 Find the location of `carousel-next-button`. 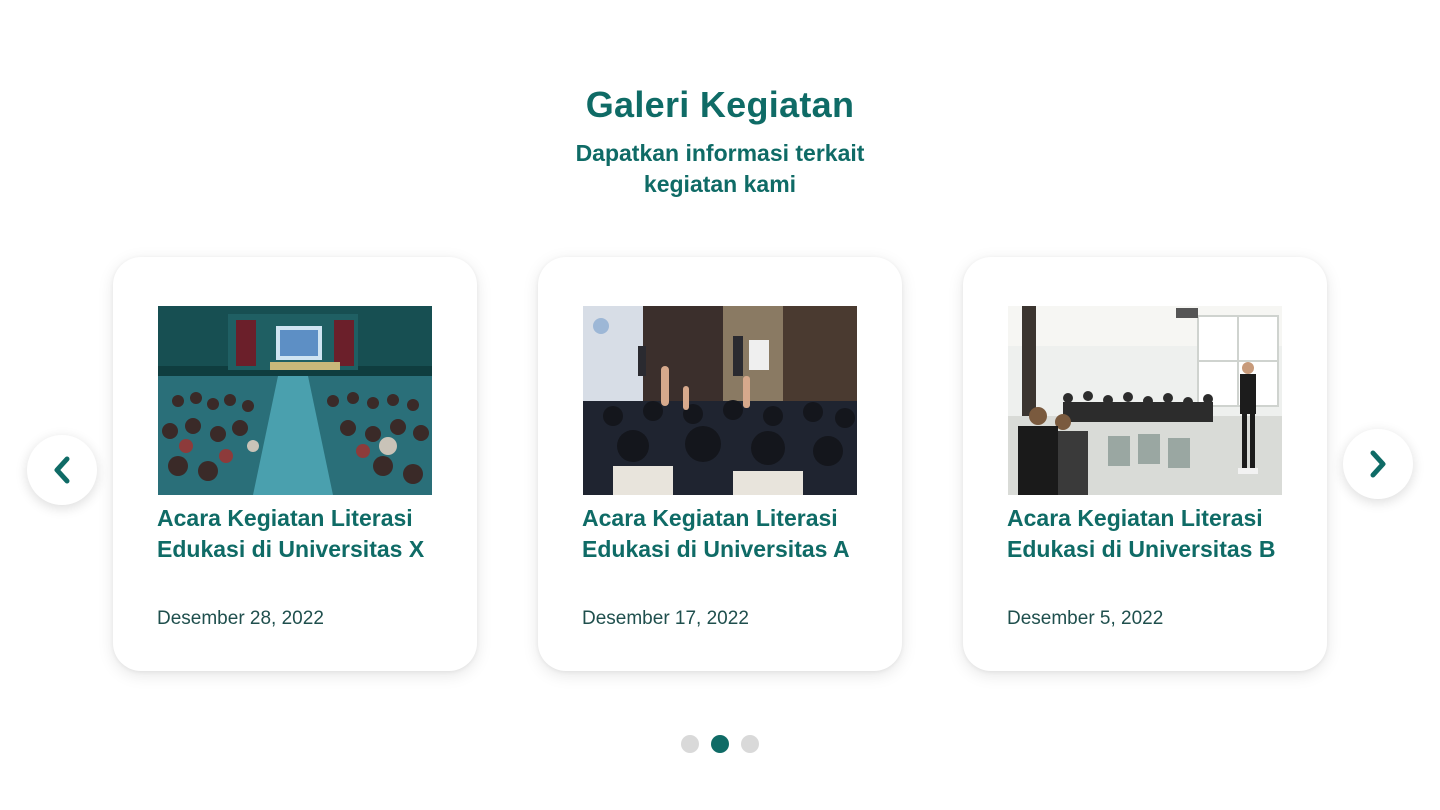

carousel-next-button is located at coordinates (1378, 464).